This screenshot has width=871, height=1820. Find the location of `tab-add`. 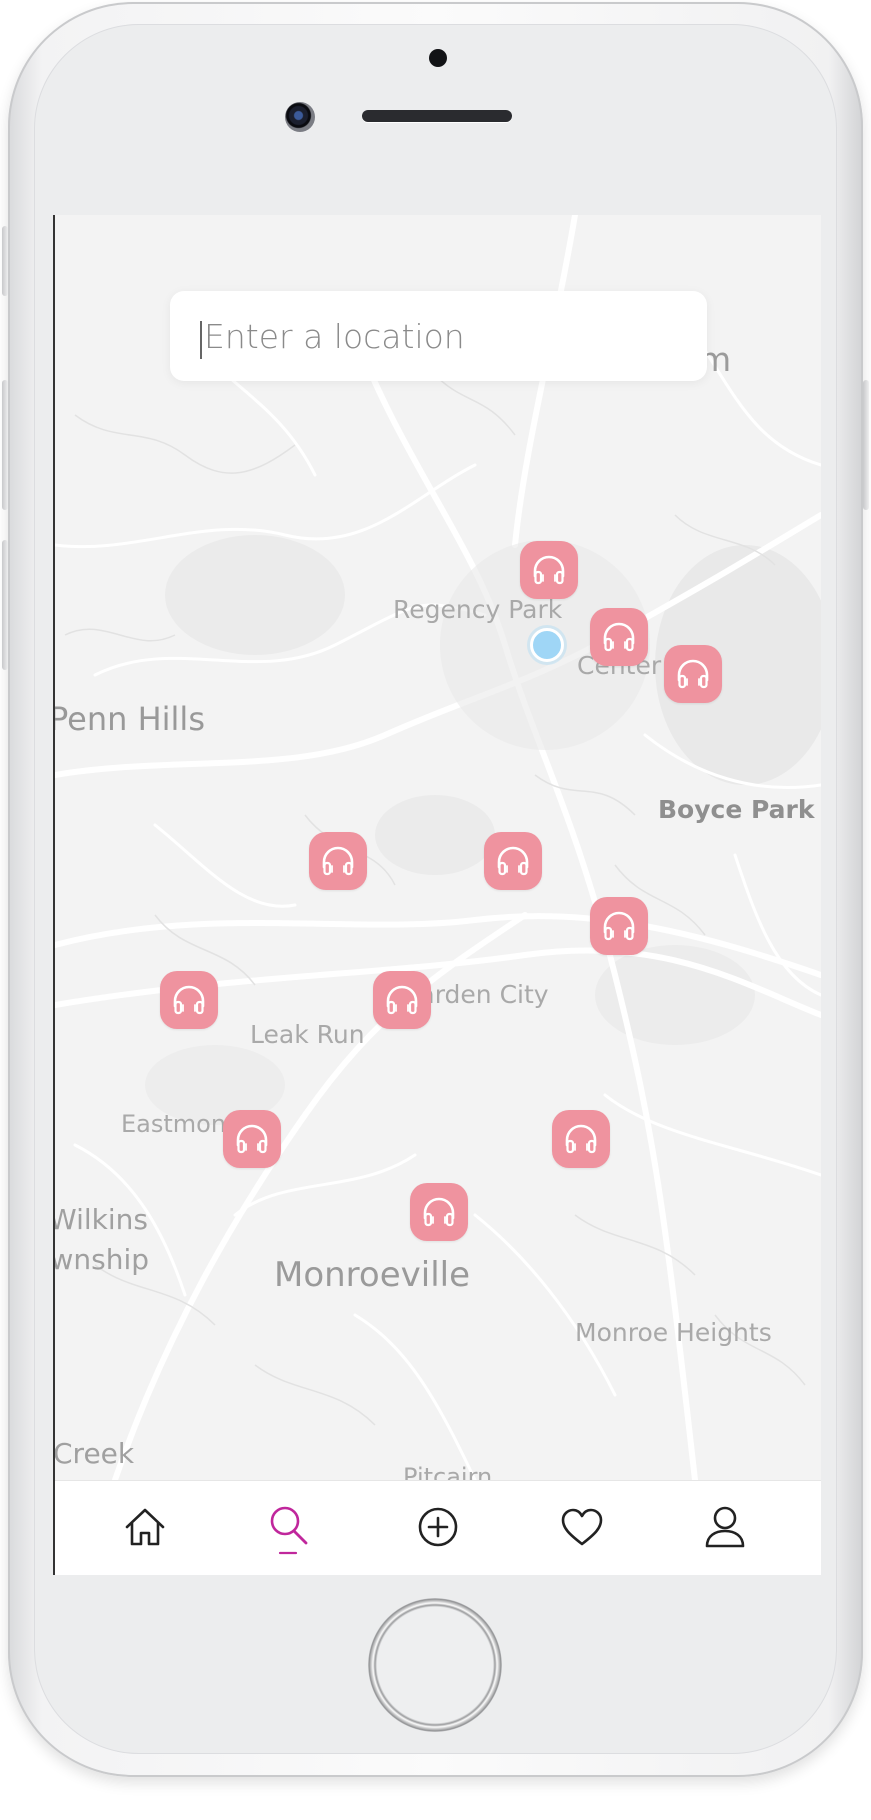

tab-add is located at coordinates (438, 1527).